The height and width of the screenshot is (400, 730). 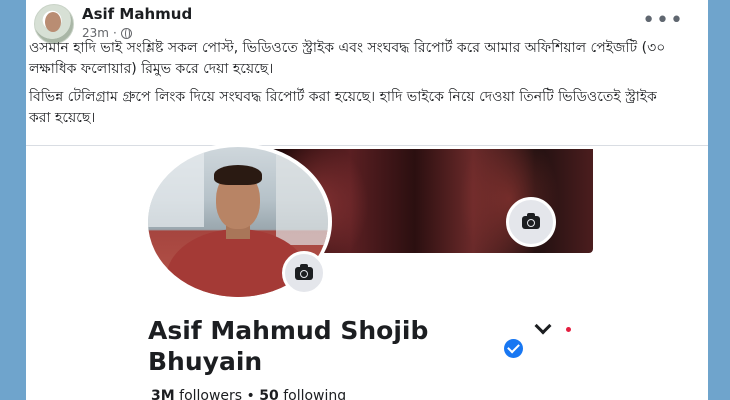 I want to click on verified-badge-icon, so click(x=513, y=348).